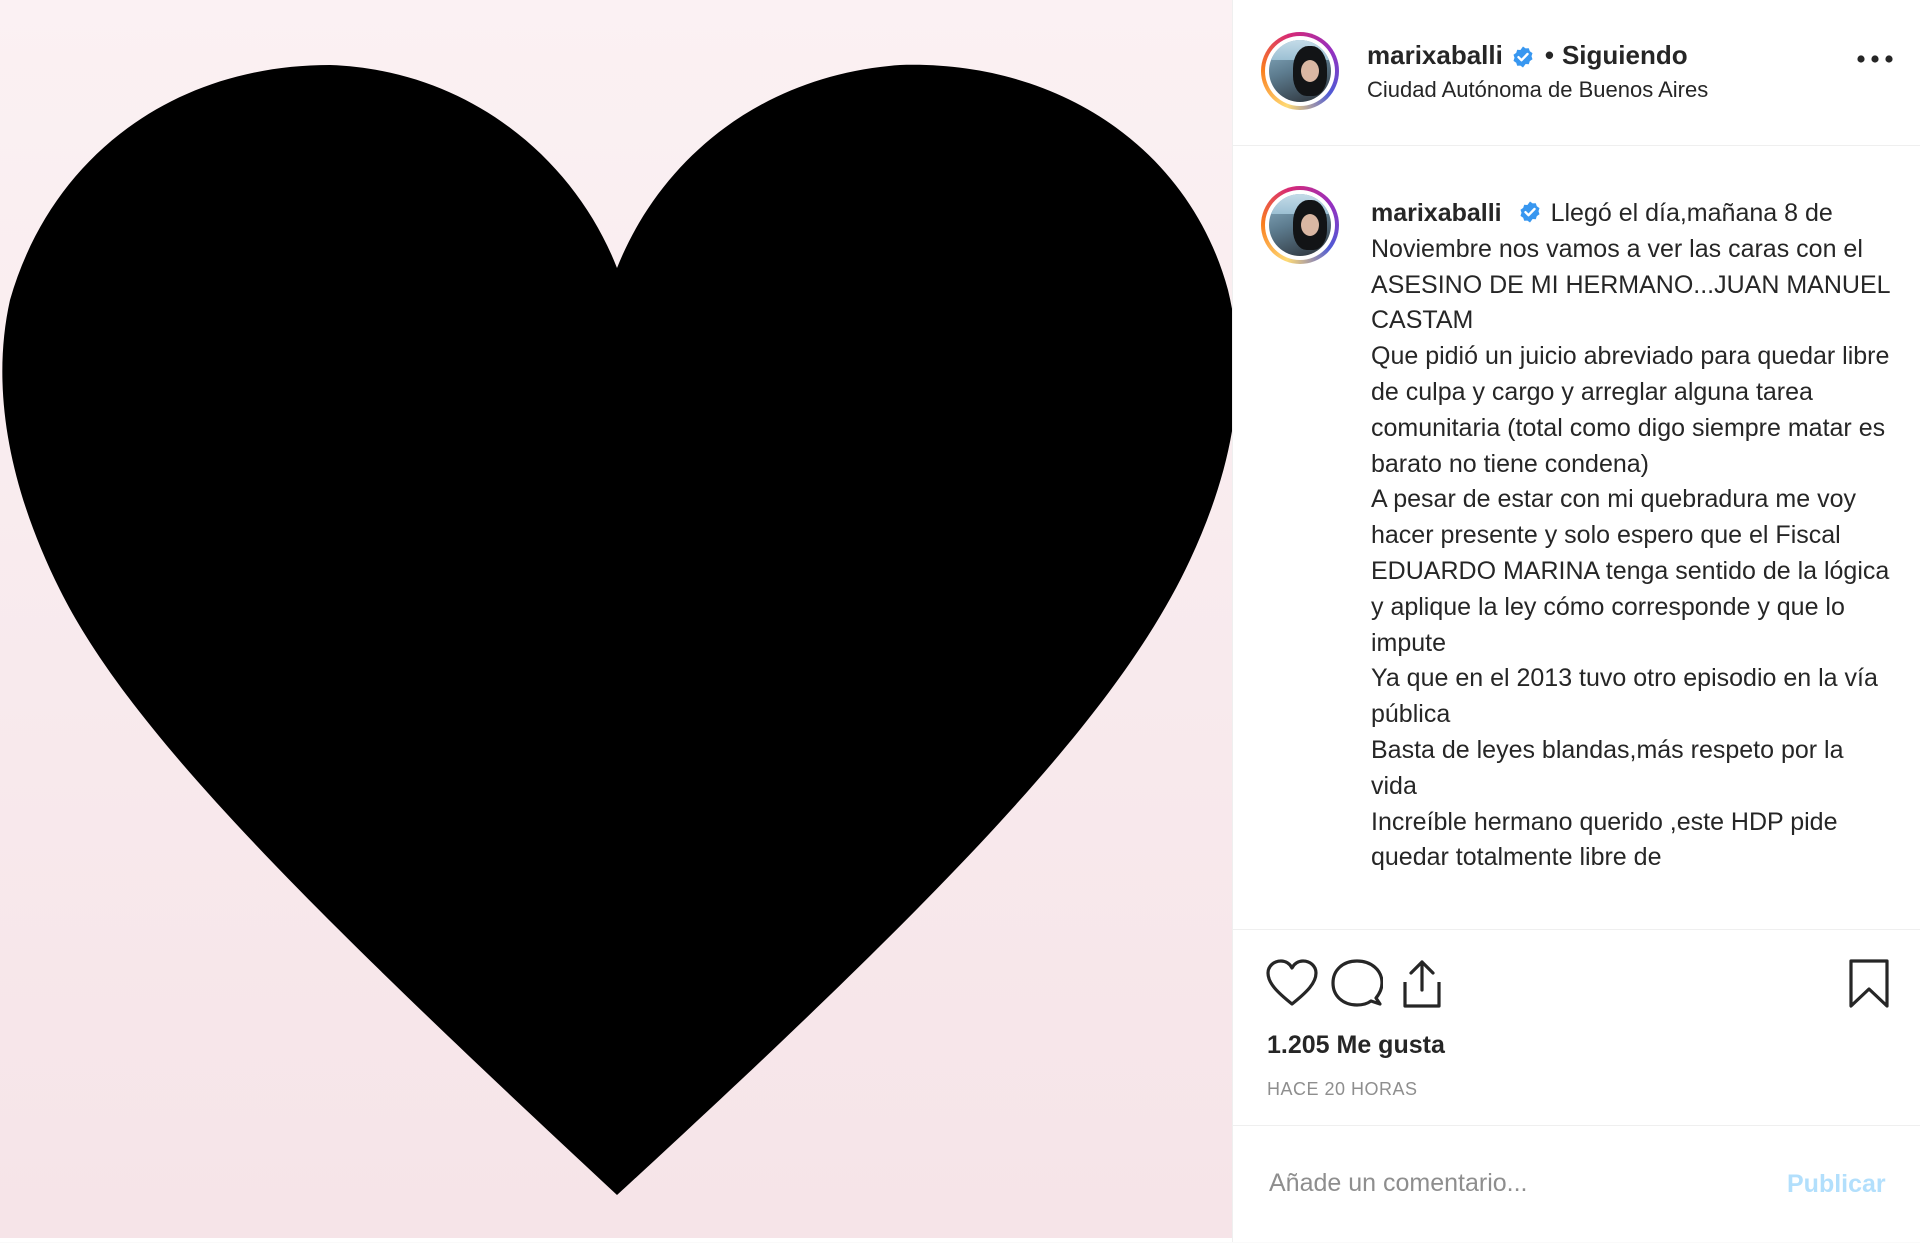 The image size is (1920, 1243). What do you see at coordinates (1576, 1027) in the screenshot?
I see `post-actions: 1.205 Me gusta HACE 20 HORAS` at bounding box center [1576, 1027].